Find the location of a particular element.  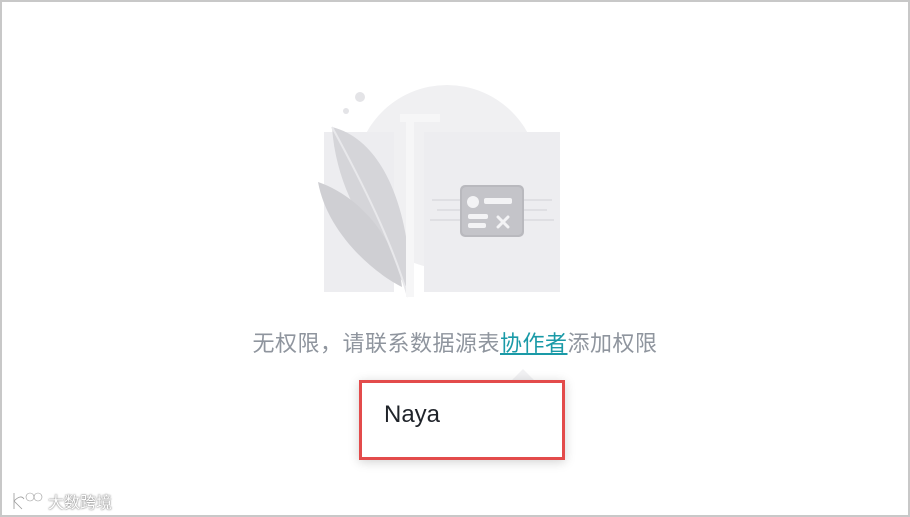

collaborator-name: Naya is located at coordinates (412, 415).